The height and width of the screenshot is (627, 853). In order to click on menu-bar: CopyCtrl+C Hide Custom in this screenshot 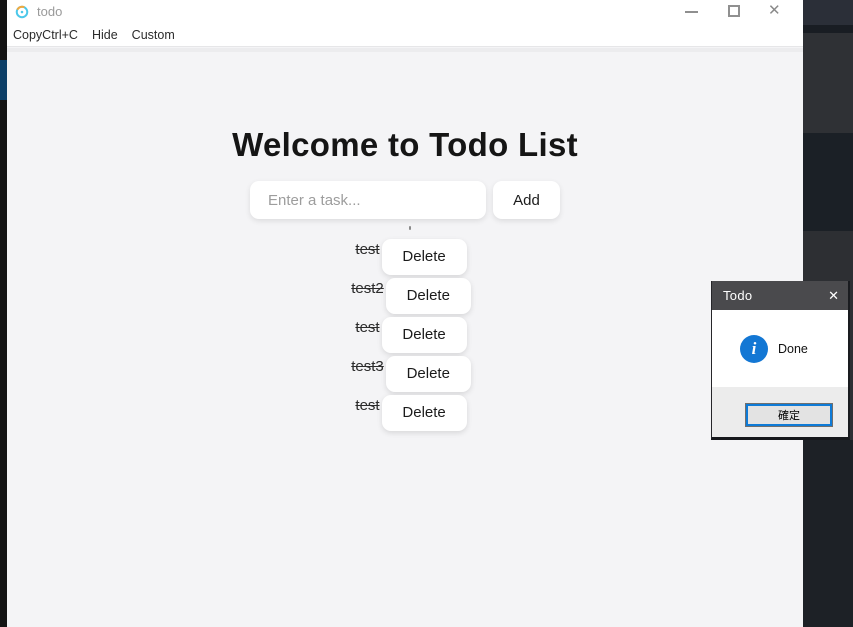, I will do `click(405, 35)`.